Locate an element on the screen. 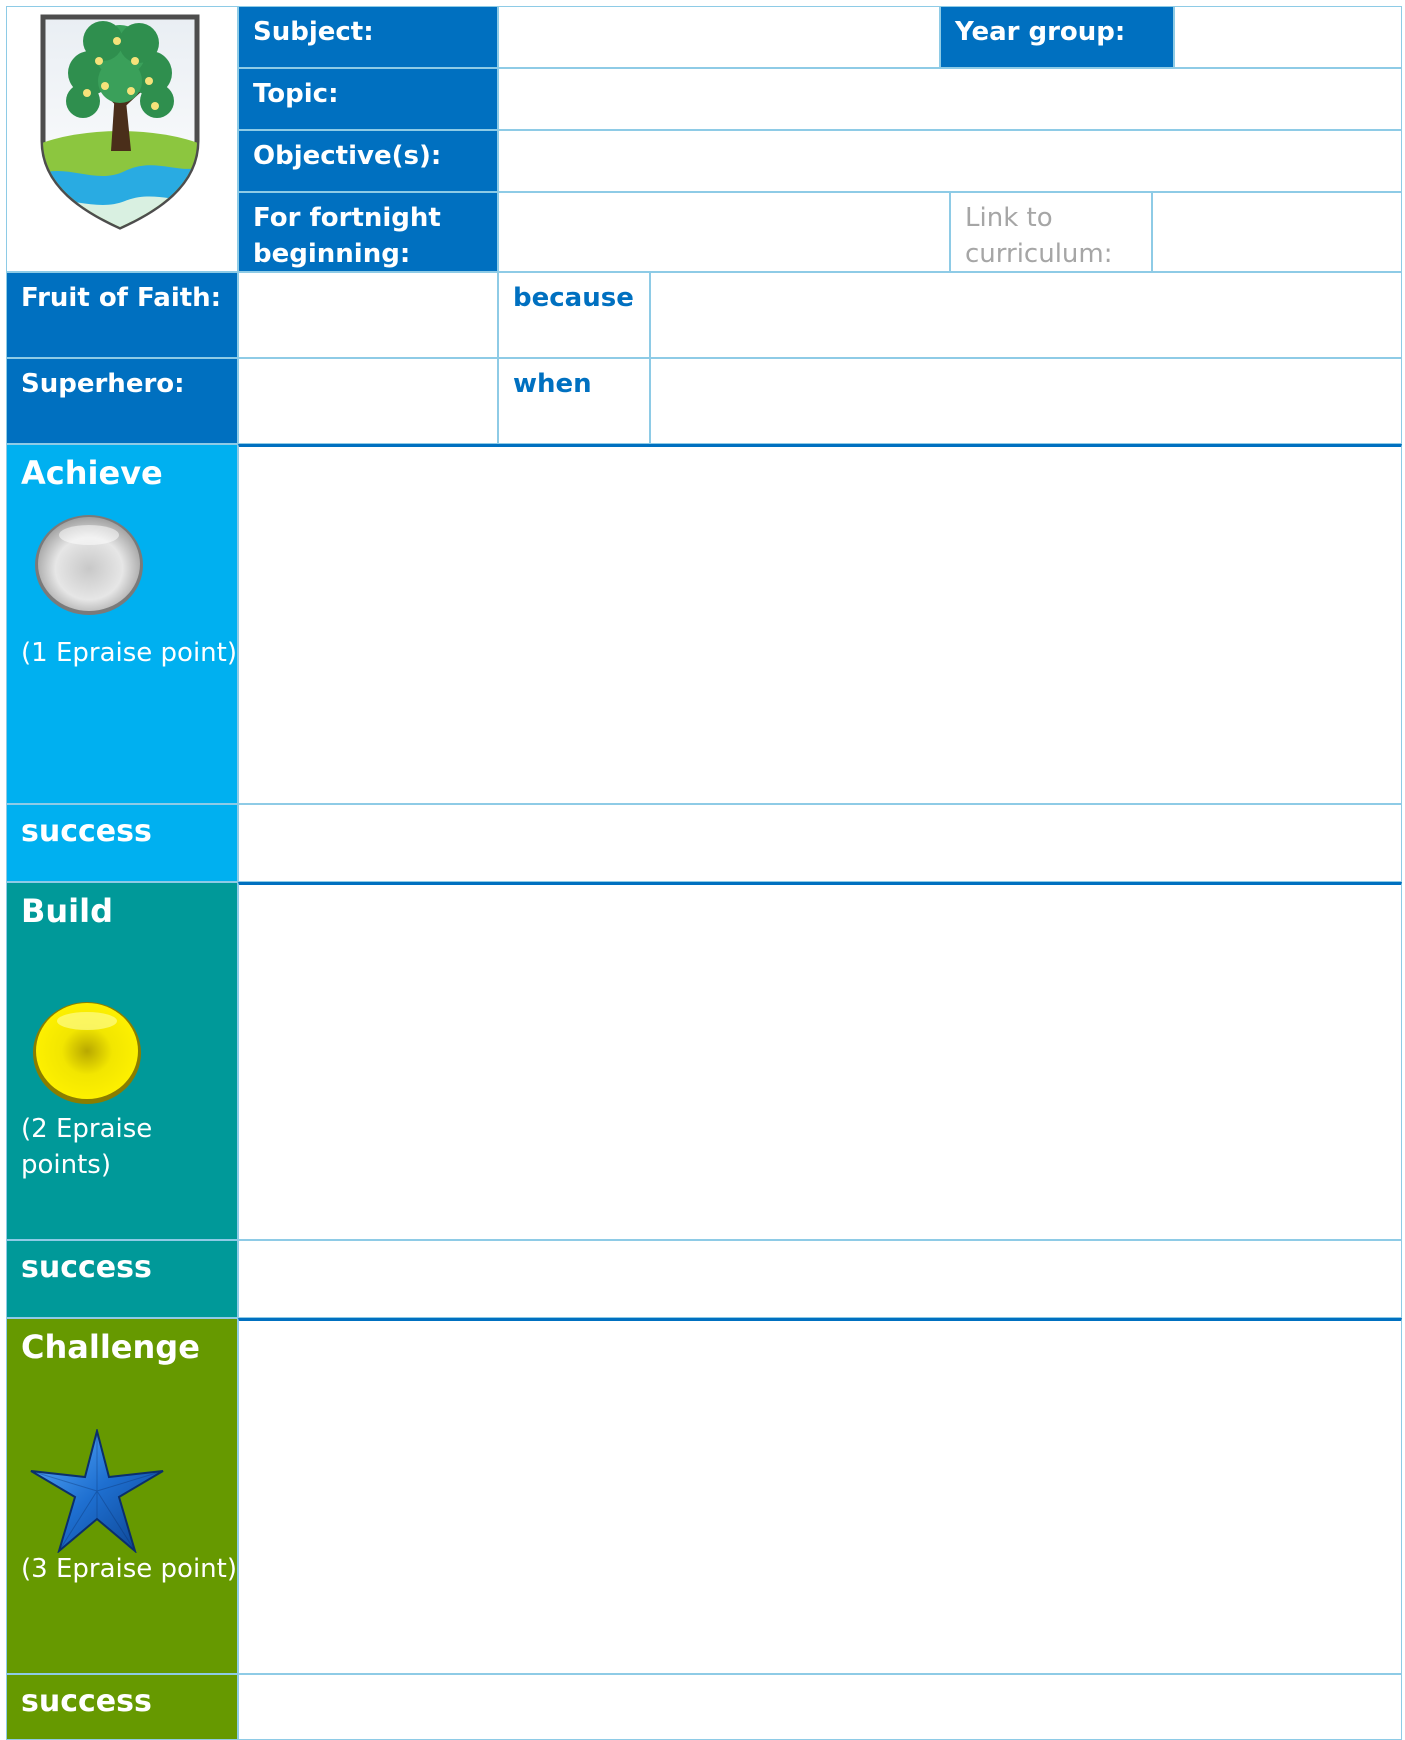 This screenshot has height=1740, width=1405. build-label-cell: Build (2 Epraise points) is located at coordinates (122, 1061).